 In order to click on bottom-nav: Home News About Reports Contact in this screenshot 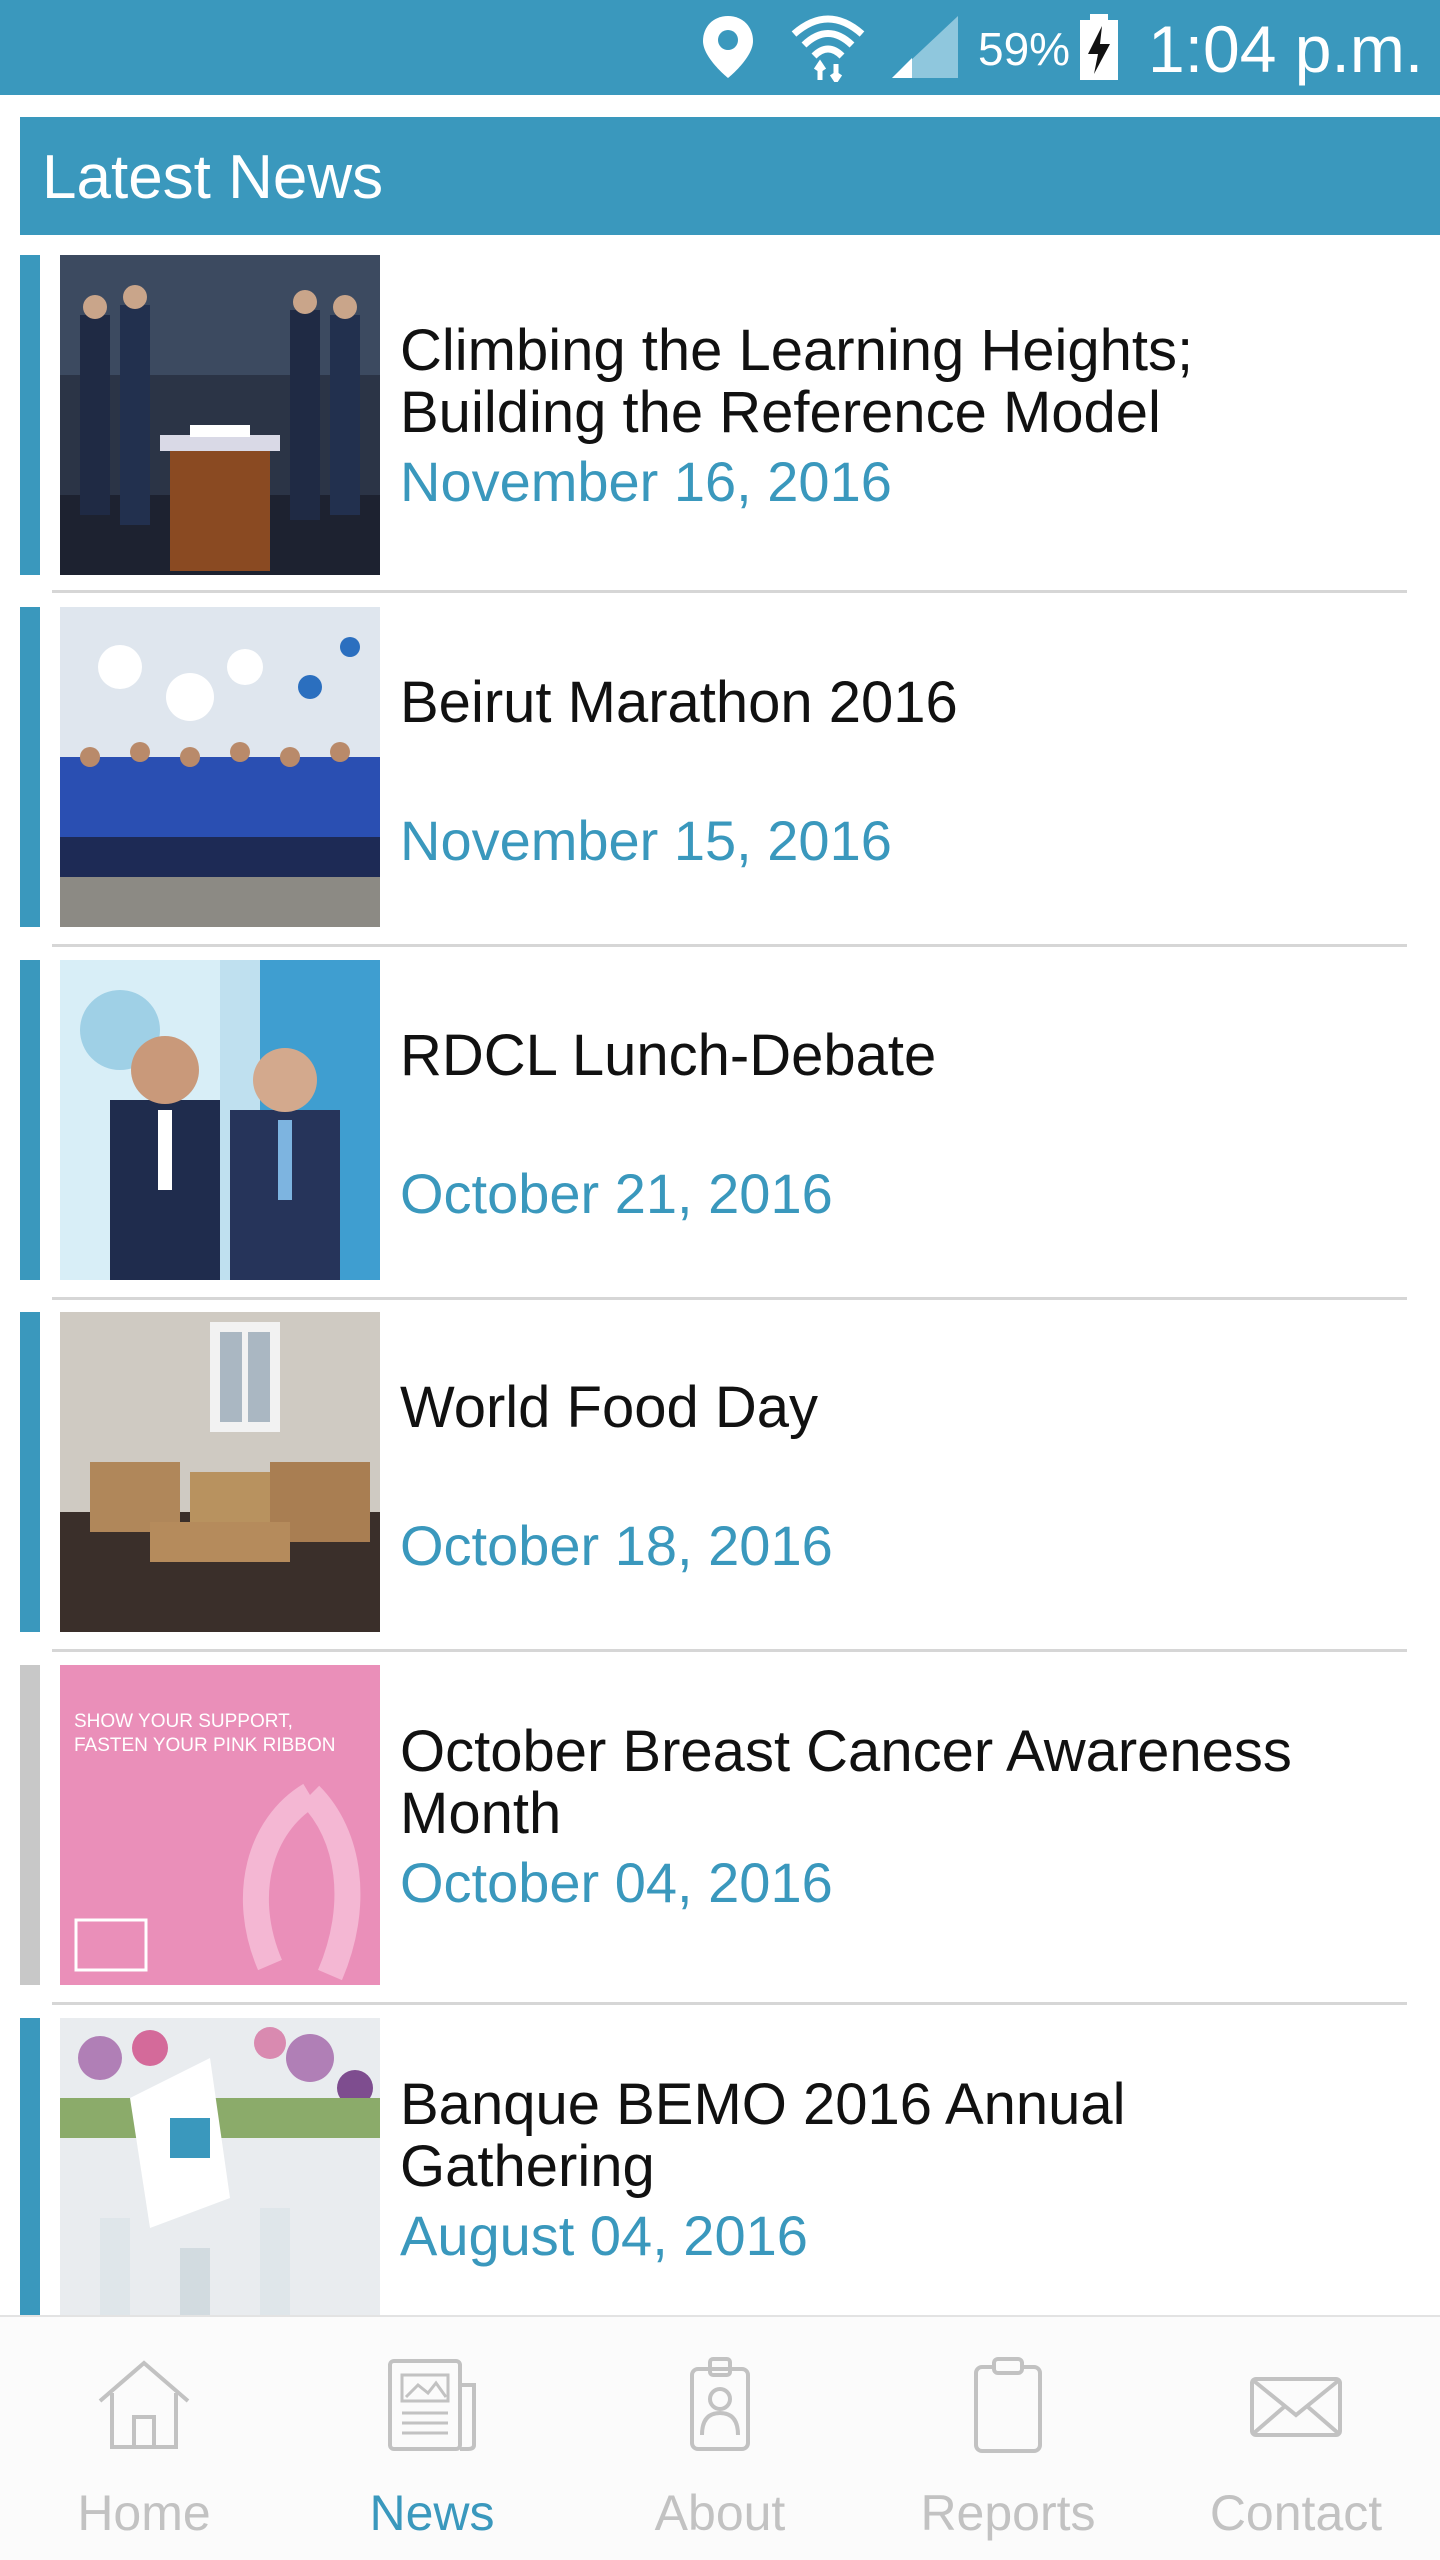, I will do `click(720, 2437)`.